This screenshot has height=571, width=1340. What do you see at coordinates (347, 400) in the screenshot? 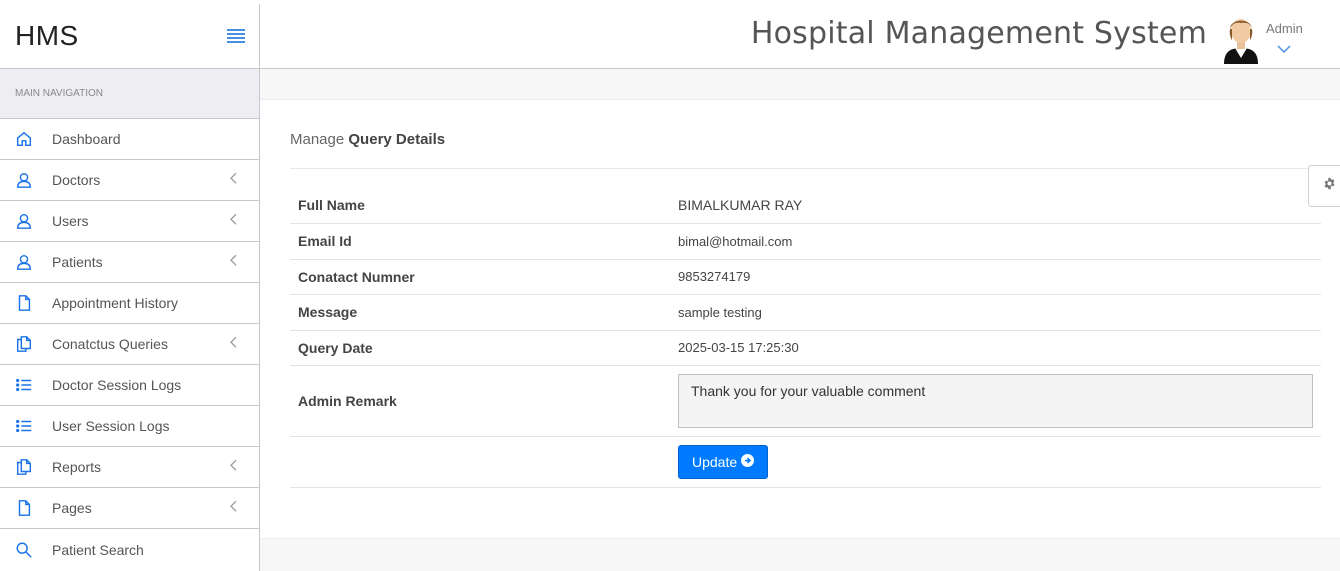
I see `admin-remark-label: Admin Remark` at bounding box center [347, 400].